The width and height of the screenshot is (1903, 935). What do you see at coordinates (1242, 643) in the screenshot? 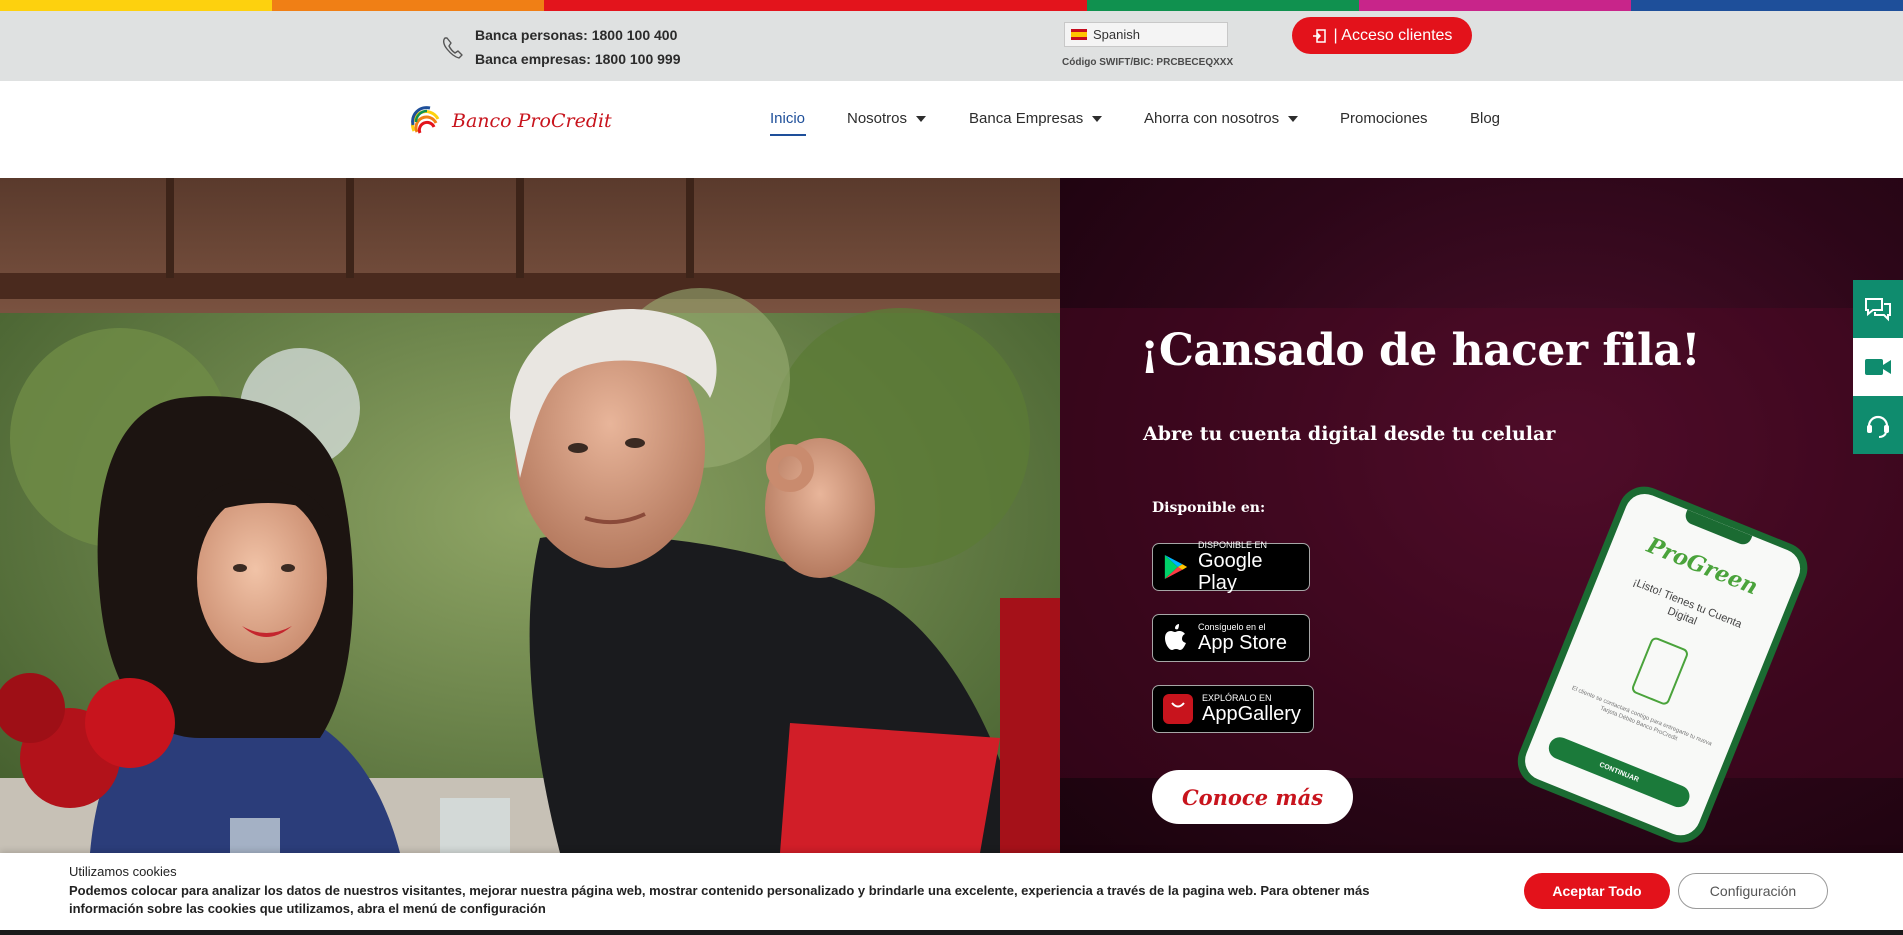
I see `badge-big-text: App Store` at bounding box center [1242, 643].